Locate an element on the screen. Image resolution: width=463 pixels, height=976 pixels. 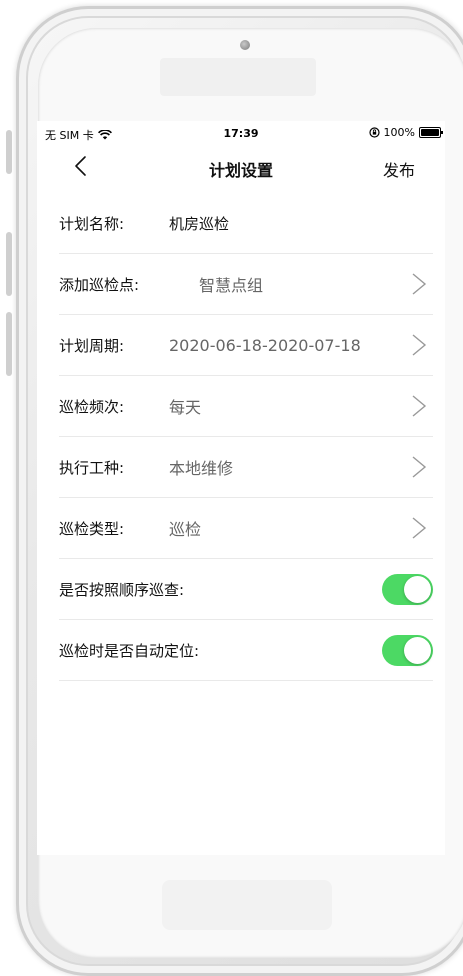
battery-percent: 100% is located at coordinates (399, 132).